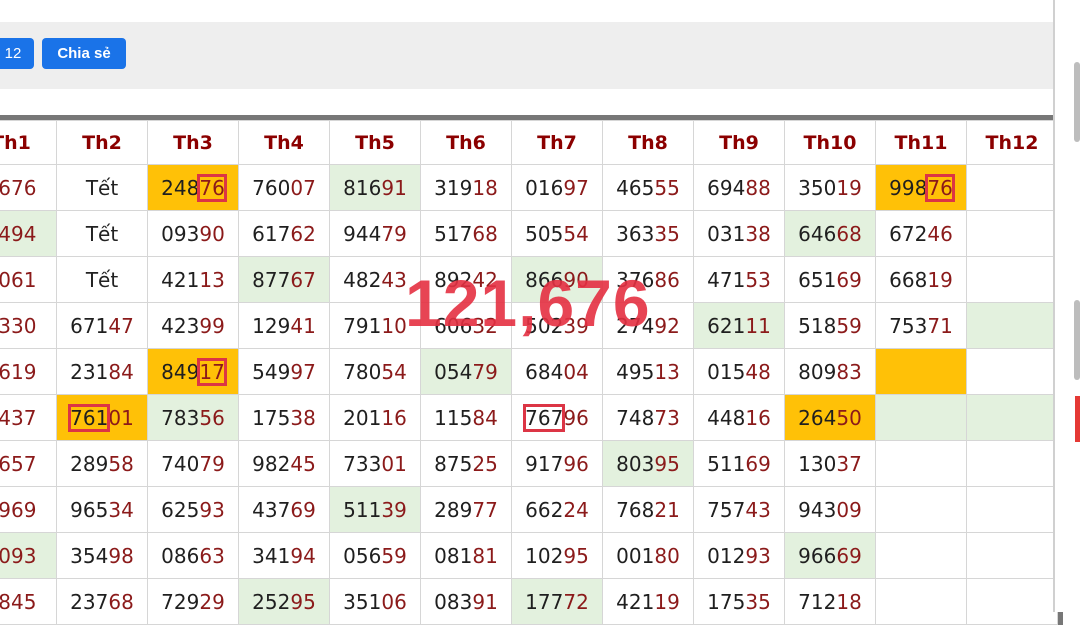 This screenshot has width=1080, height=625. I want to click on table-cell: 13037, so click(830, 463).